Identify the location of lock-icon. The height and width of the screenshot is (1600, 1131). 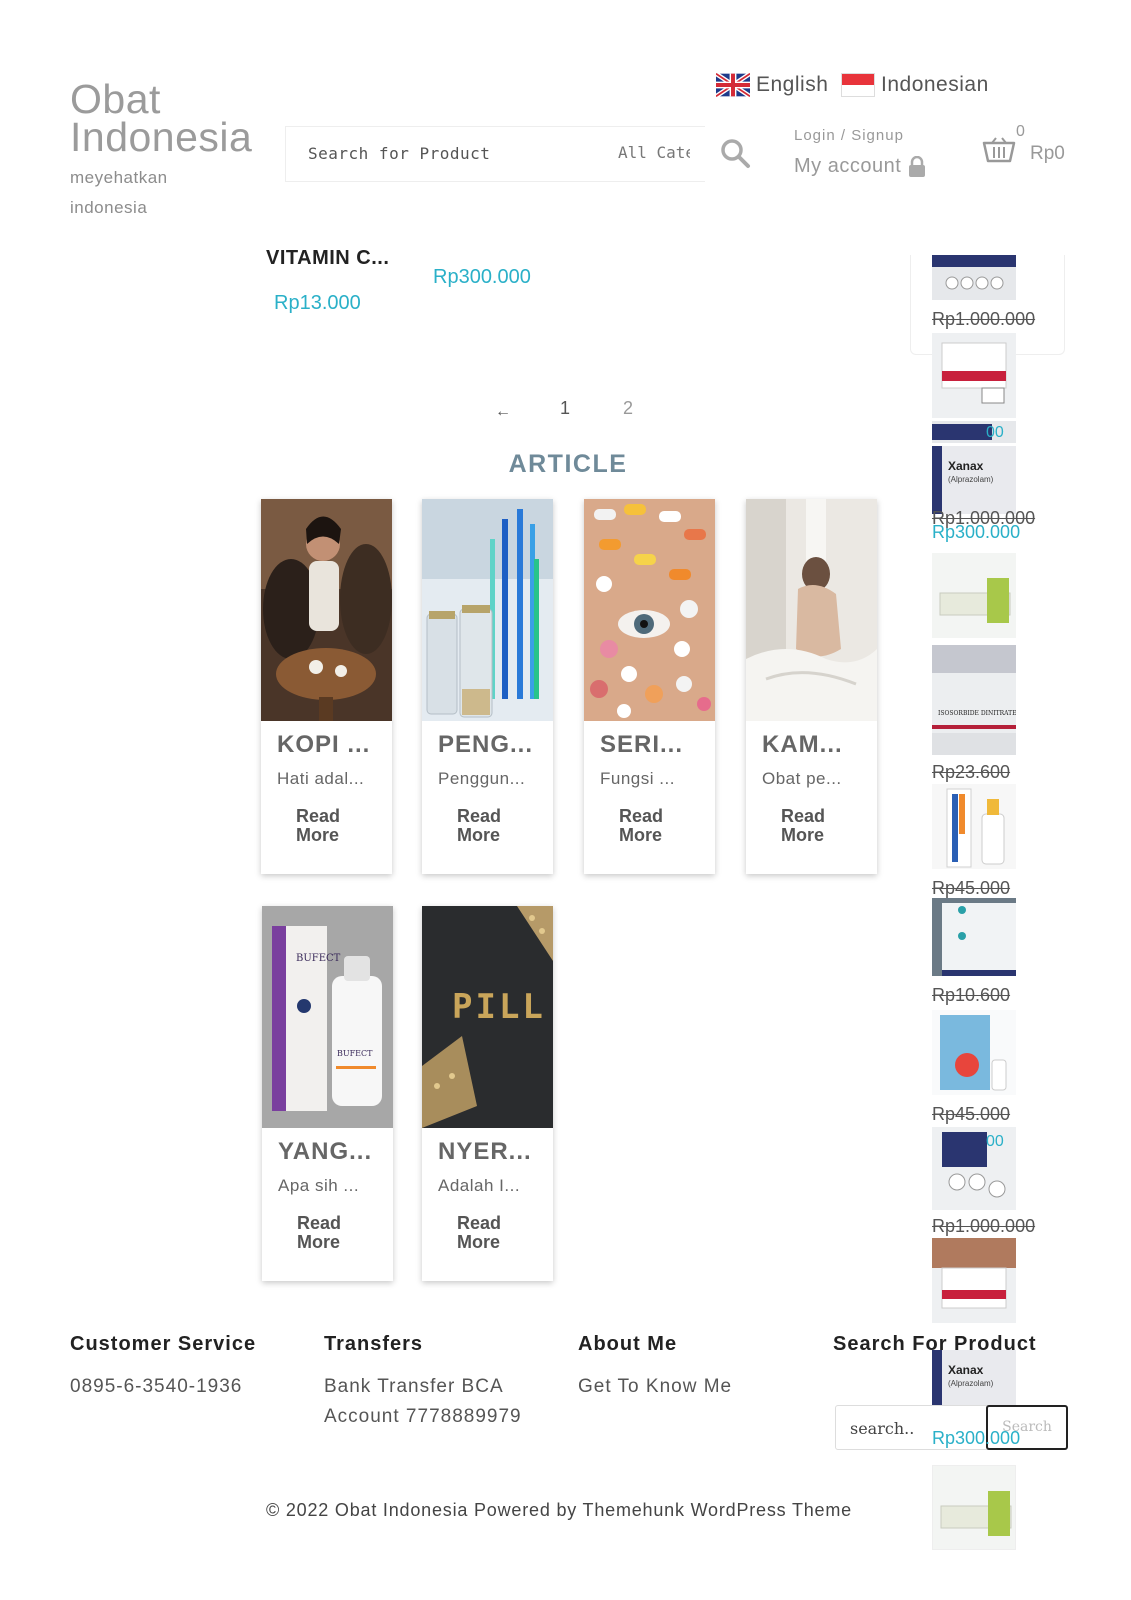
(917, 166).